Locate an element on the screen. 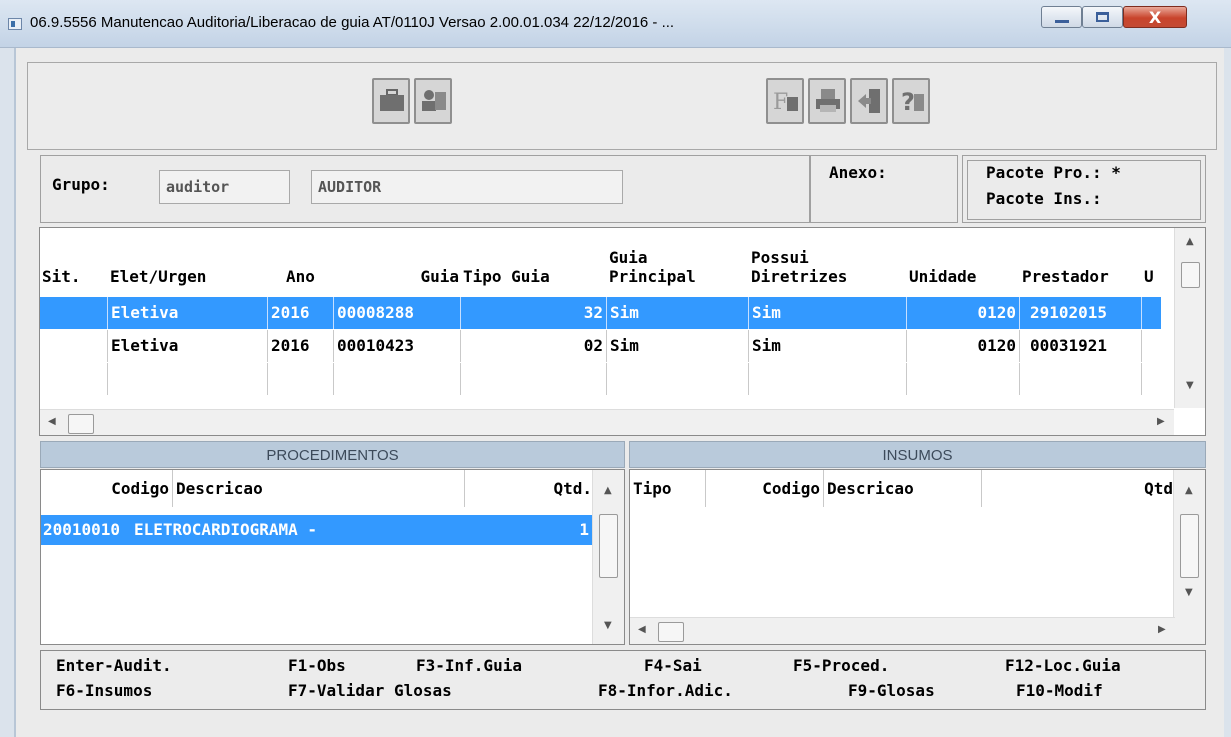 This screenshot has width=1231, height=737. key-f4-sai: F4-Sai is located at coordinates (673, 665).